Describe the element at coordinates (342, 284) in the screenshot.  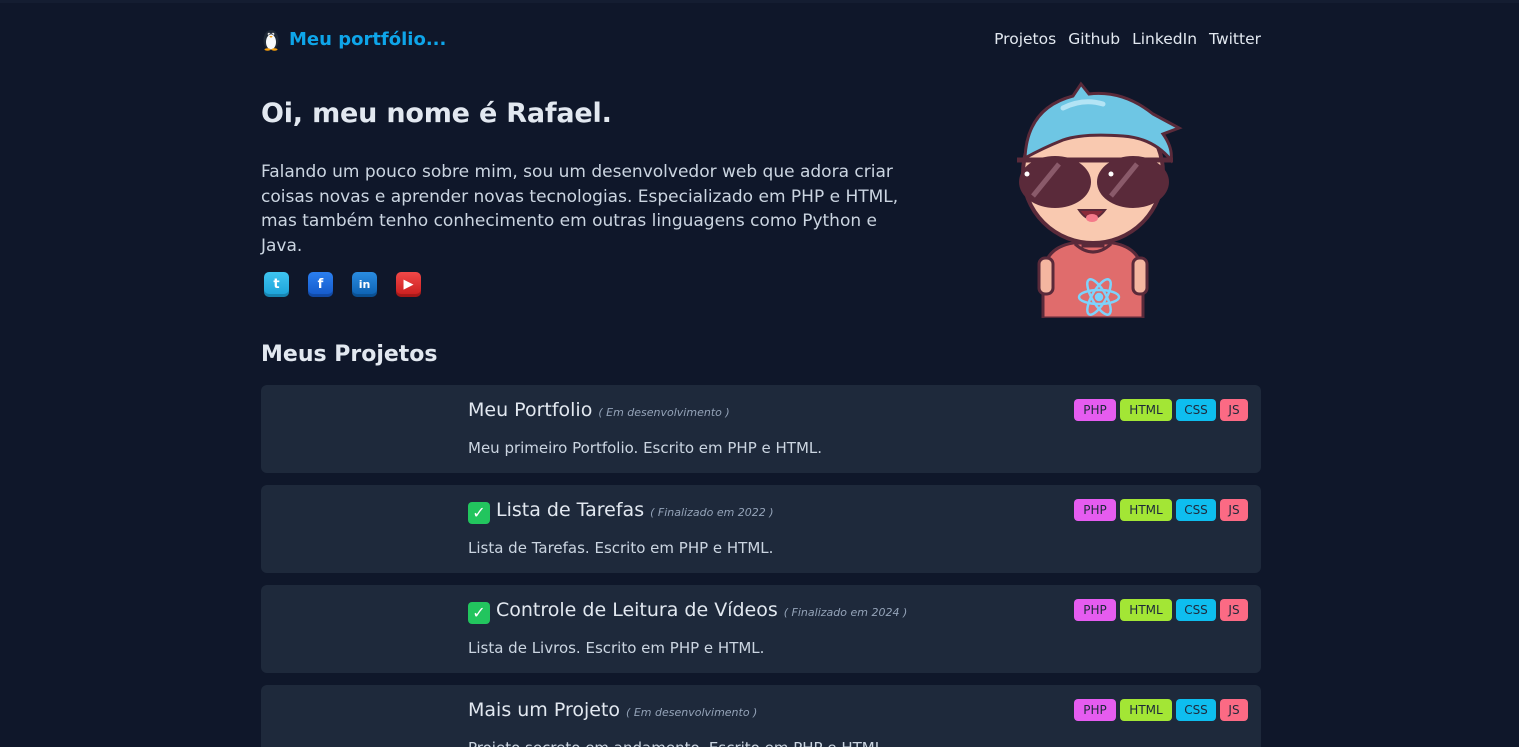
I see `social-links: t f in ▶` at that location.